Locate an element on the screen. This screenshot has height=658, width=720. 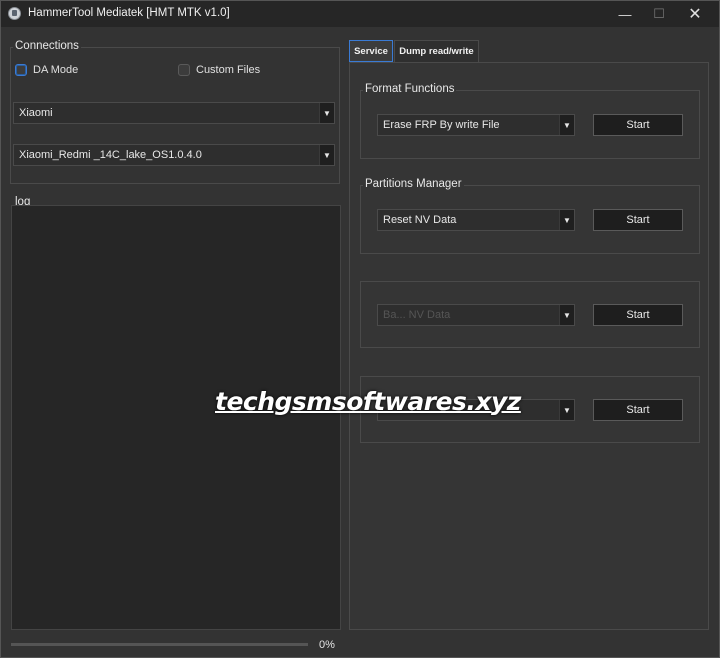
title-bar: HammerTool Mediatek [HMT MTK v1.0] — ☐ ✕ is located at coordinates (360, 14).